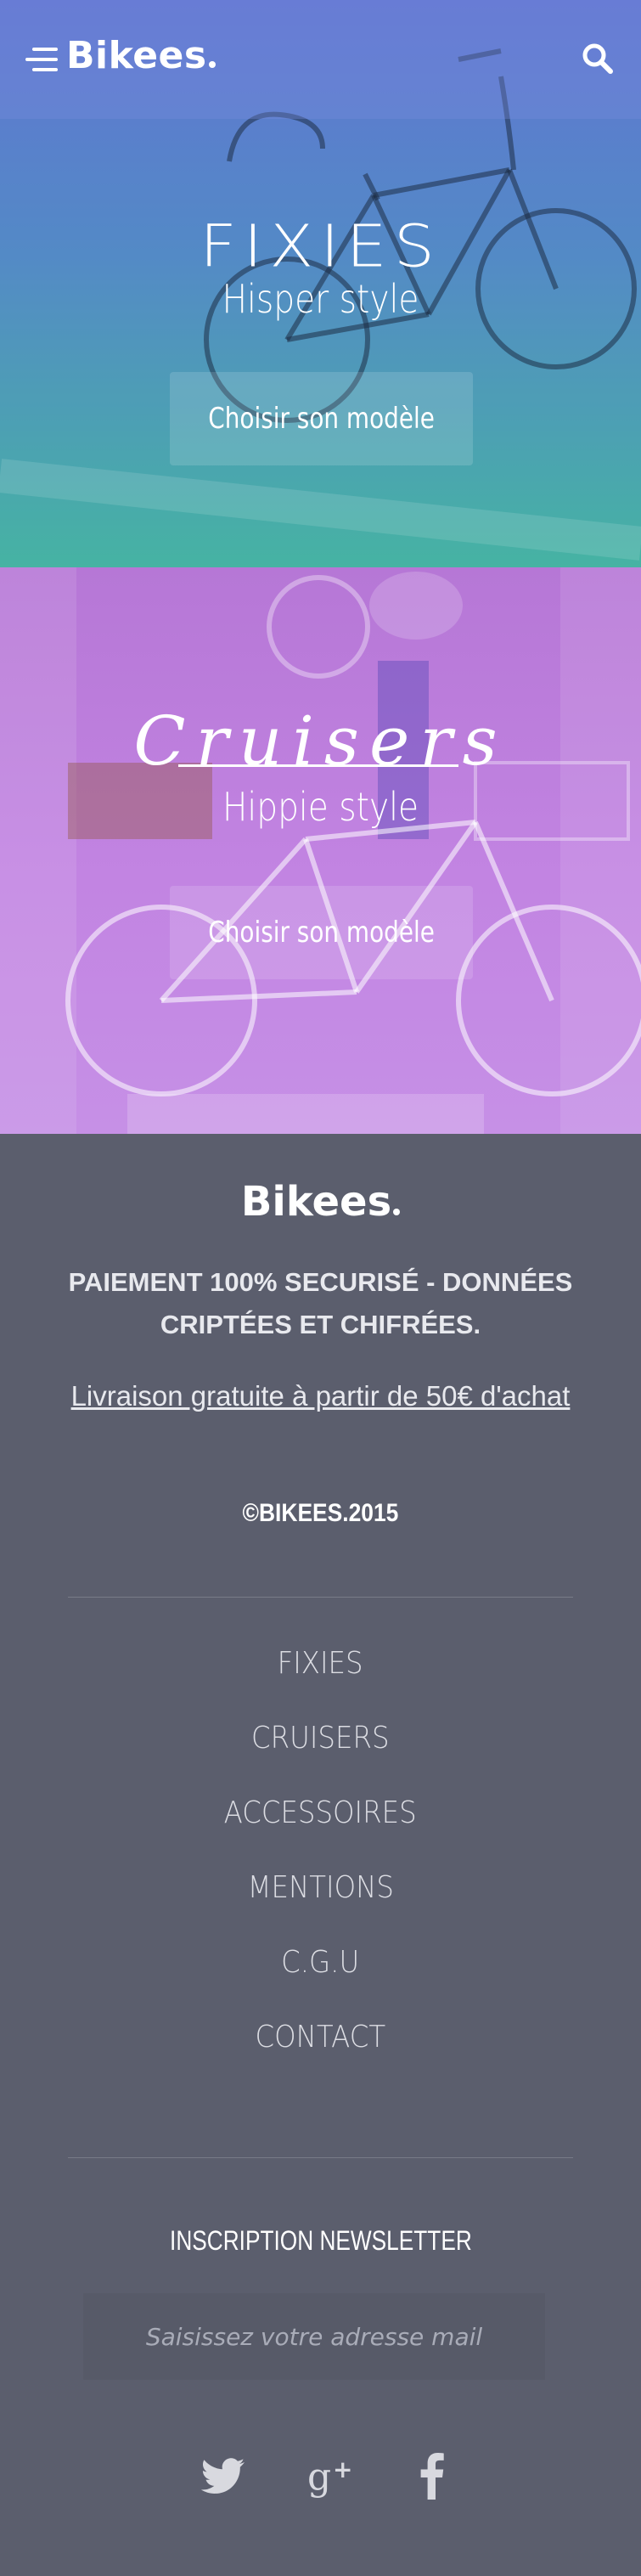 The width and height of the screenshot is (641, 2576). What do you see at coordinates (222, 2475) in the screenshot?
I see `twitter-icon` at bounding box center [222, 2475].